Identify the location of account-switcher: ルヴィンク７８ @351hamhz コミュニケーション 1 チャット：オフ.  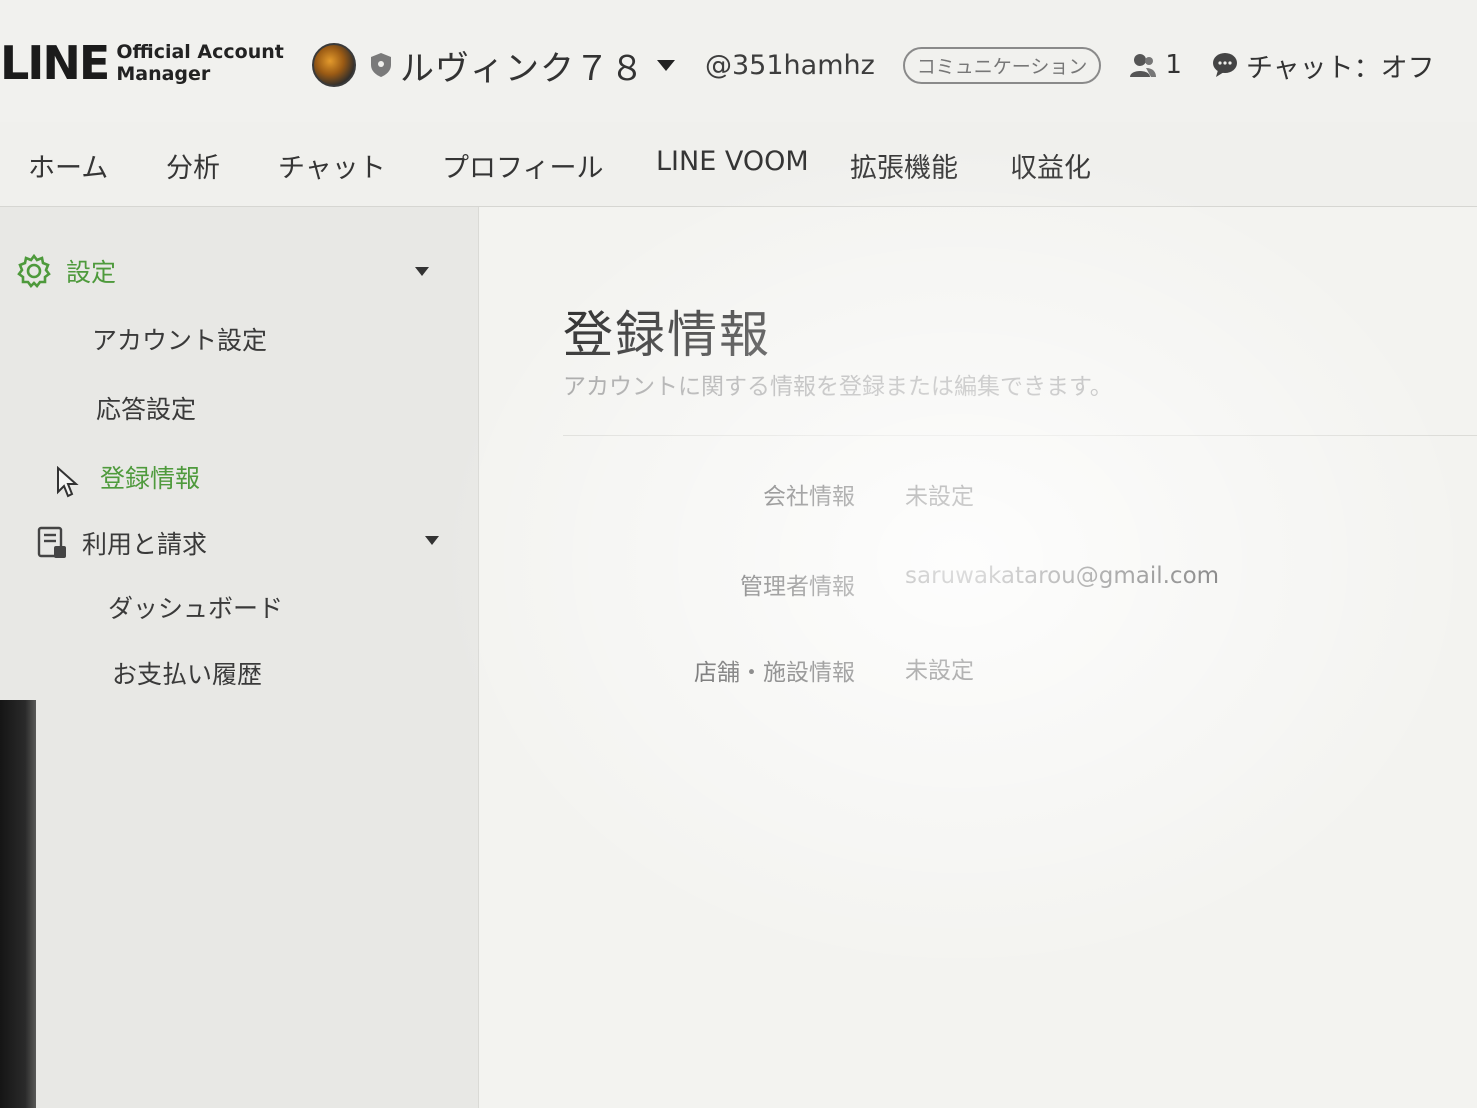
(873, 65).